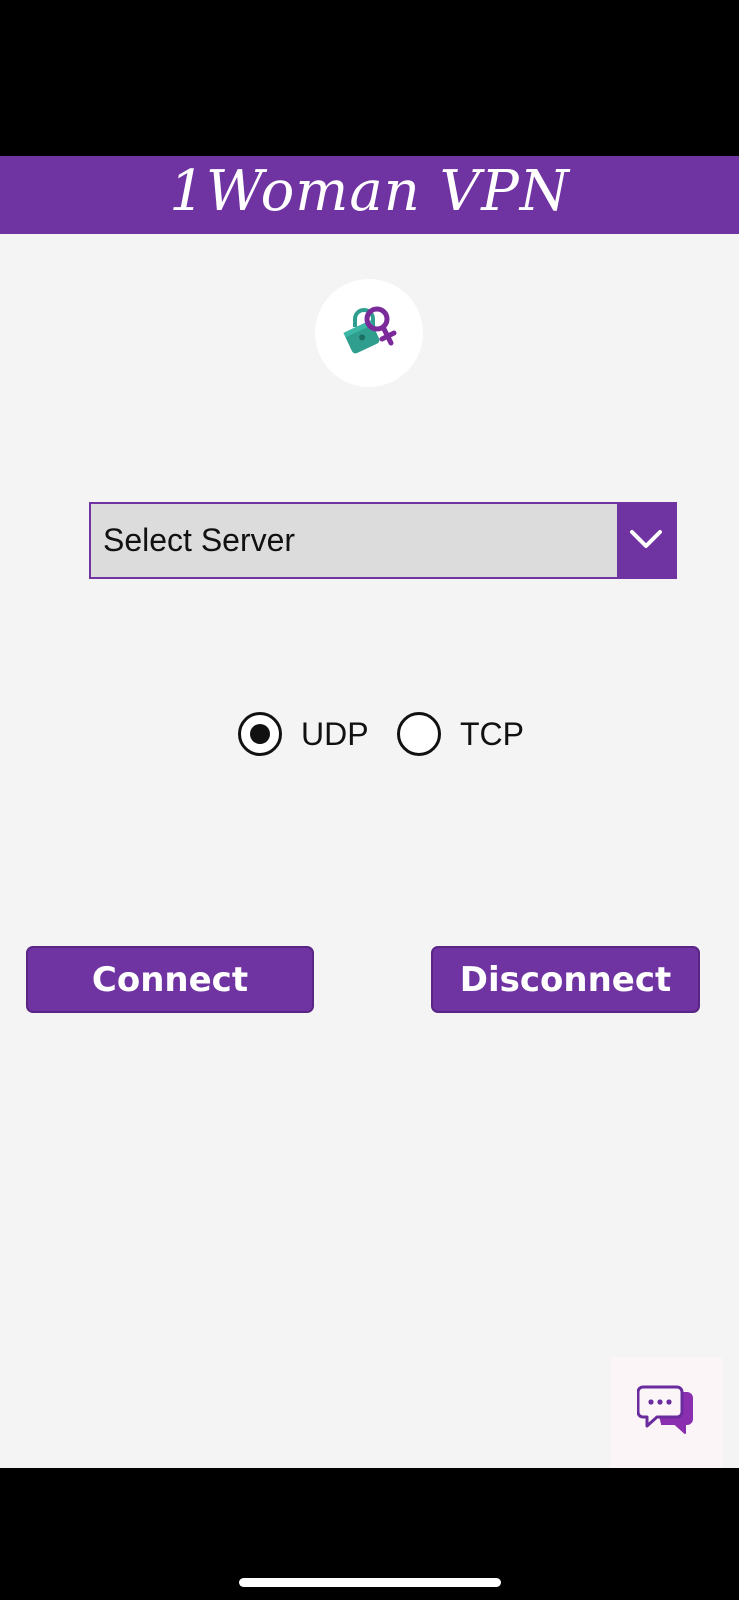 This screenshot has height=1600, width=739. Describe the element at coordinates (369, 191) in the screenshot. I see `app-title: 1Woman VPN` at that location.